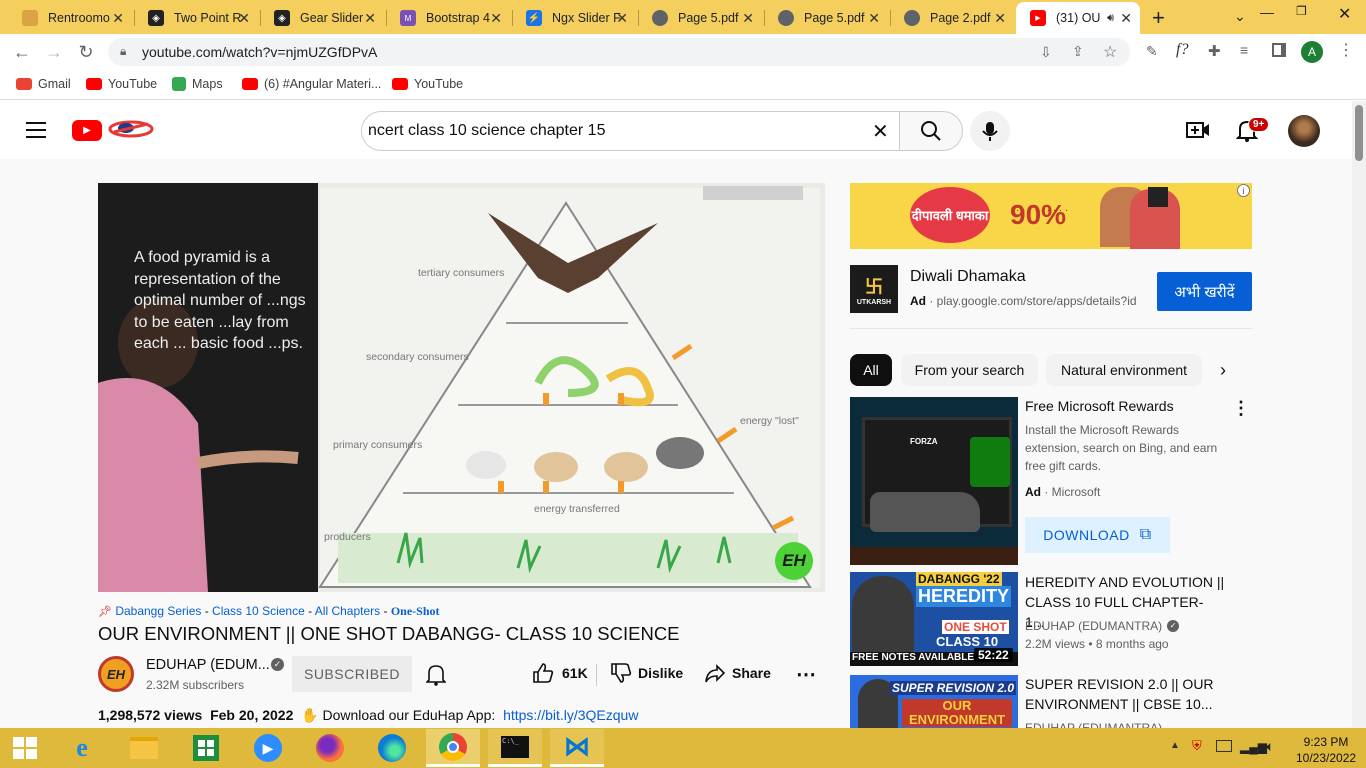 Image resolution: width=1366 pixels, height=768 pixels. Describe the element at coordinates (1304, 131) in the screenshot. I see `account-avatar` at that location.